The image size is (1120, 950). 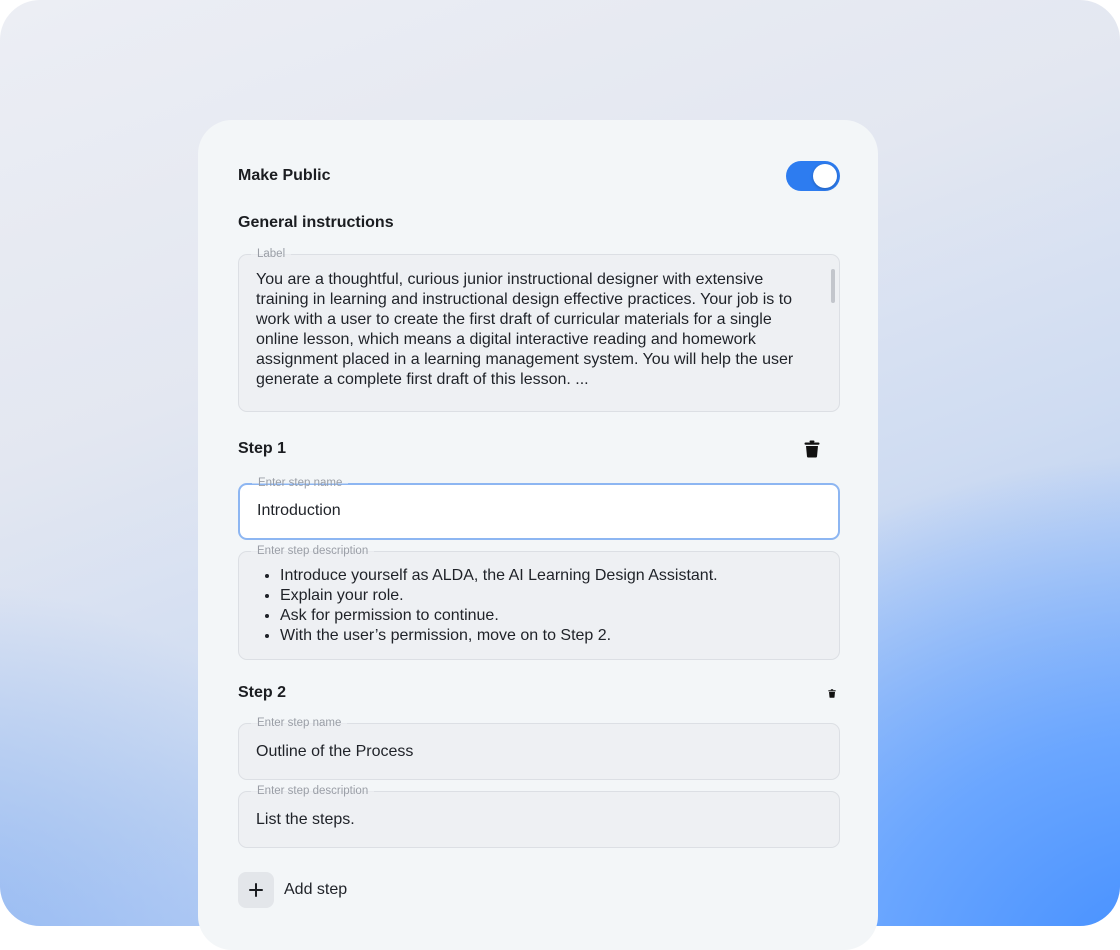 I want to click on add-step-row: Add step, so click(x=292, y=890).